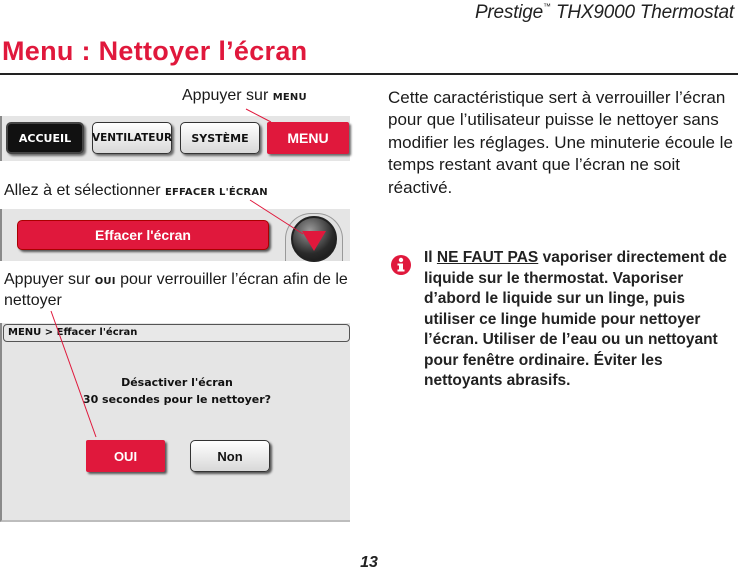 The height and width of the screenshot is (570, 738). What do you see at coordinates (308, 138) in the screenshot?
I see `tab-menu: MENU` at bounding box center [308, 138].